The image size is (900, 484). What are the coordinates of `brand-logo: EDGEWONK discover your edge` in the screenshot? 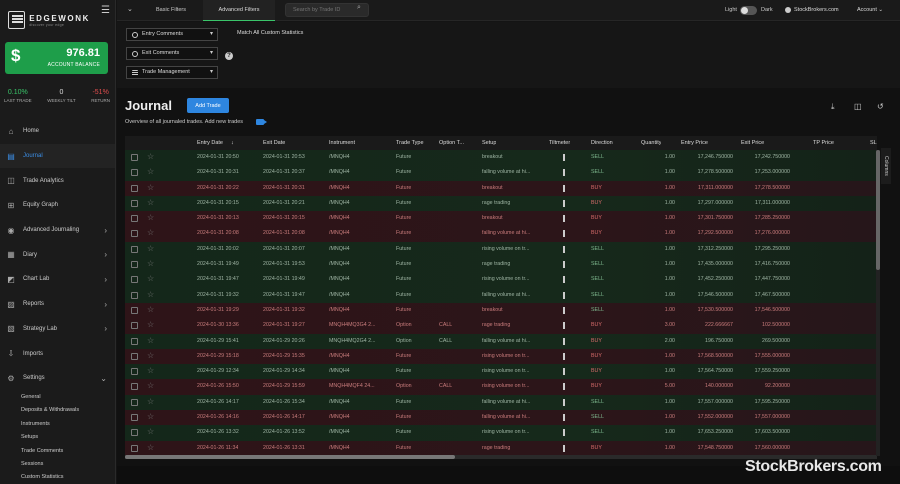 It's located at (49, 20).